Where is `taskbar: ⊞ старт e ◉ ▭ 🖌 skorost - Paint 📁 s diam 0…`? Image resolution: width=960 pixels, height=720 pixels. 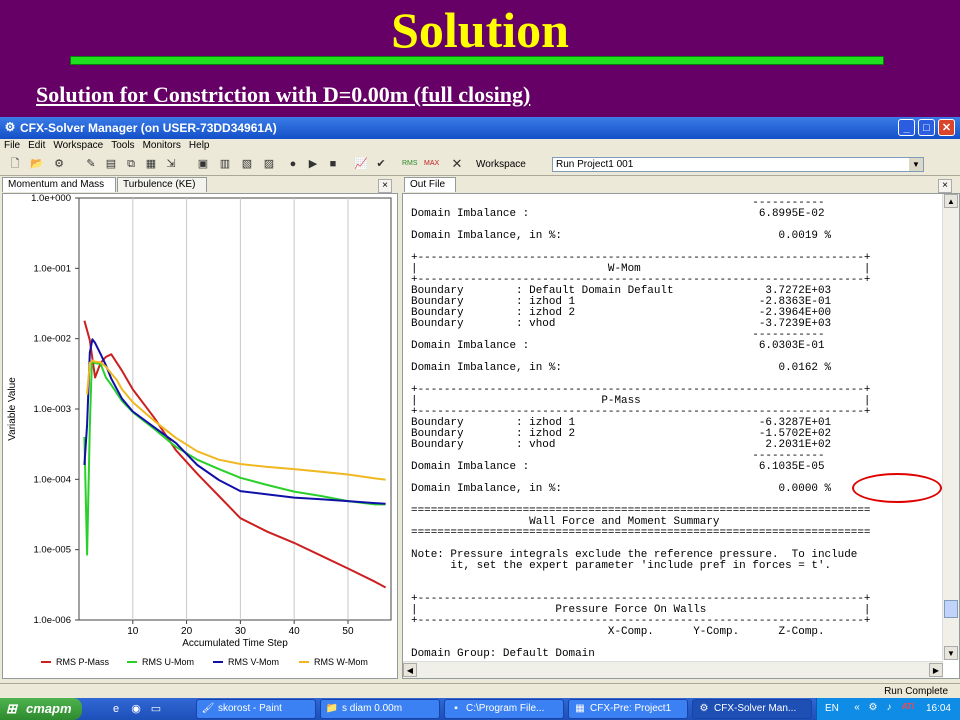 taskbar: ⊞ старт e ◉ ▭ 🖌 skorost - Paint 📁 s diam 0… is located at coordinates (480, 709).